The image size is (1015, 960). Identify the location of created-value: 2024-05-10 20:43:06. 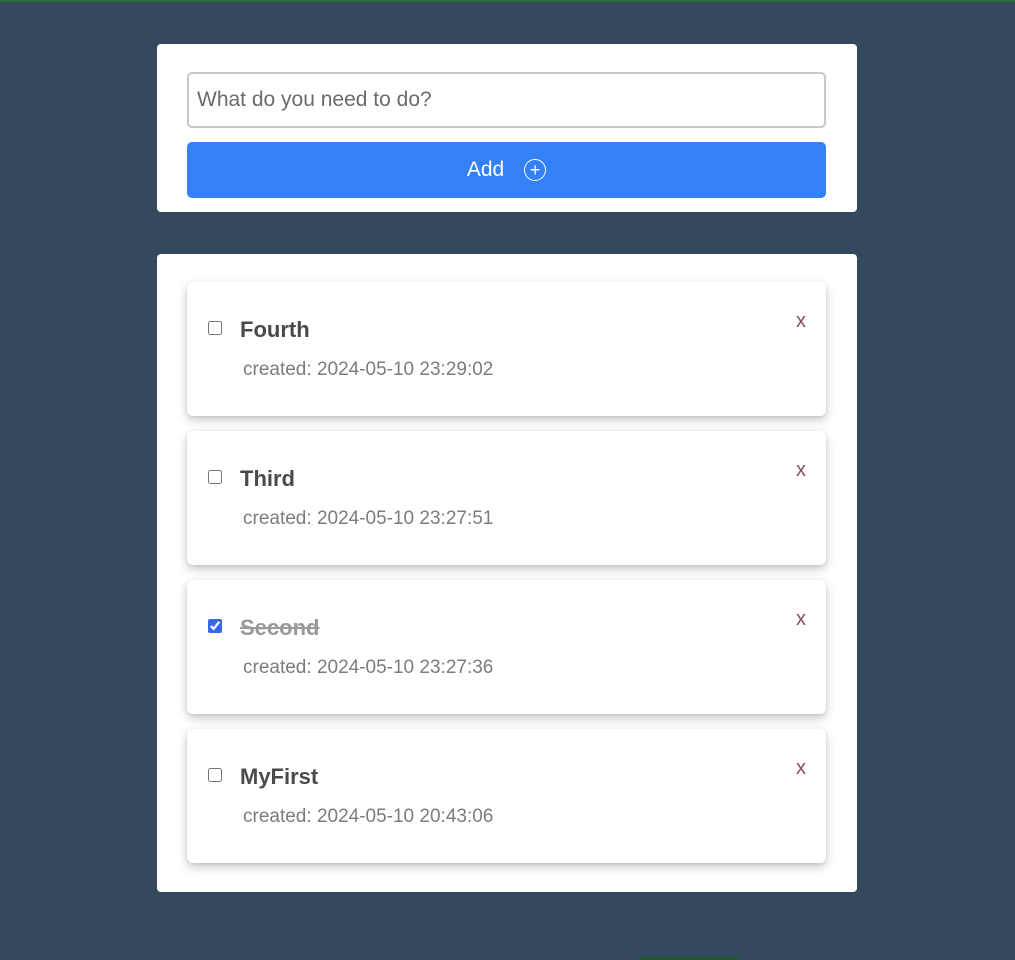
(405, 816).